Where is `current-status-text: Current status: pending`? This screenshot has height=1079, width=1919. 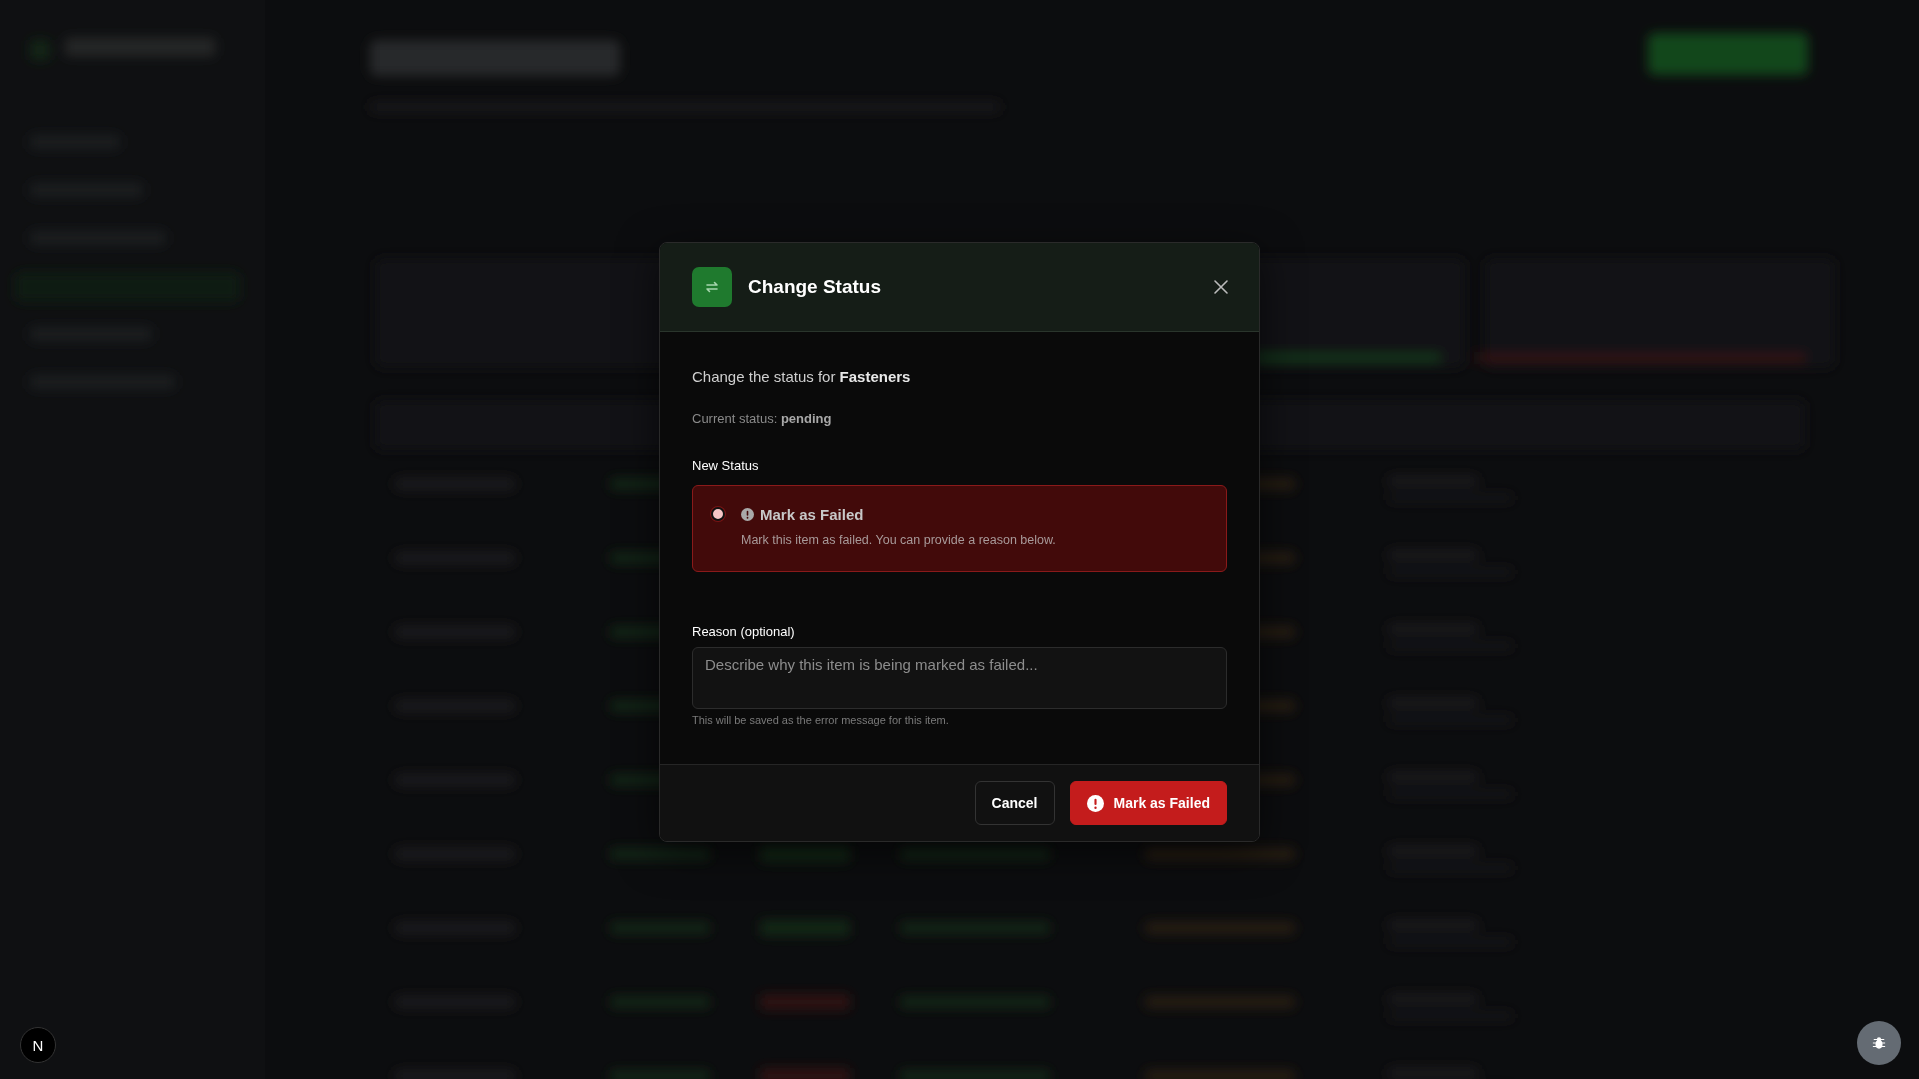 current-status-text: Current status: pending is located at coordinates (762, 418).